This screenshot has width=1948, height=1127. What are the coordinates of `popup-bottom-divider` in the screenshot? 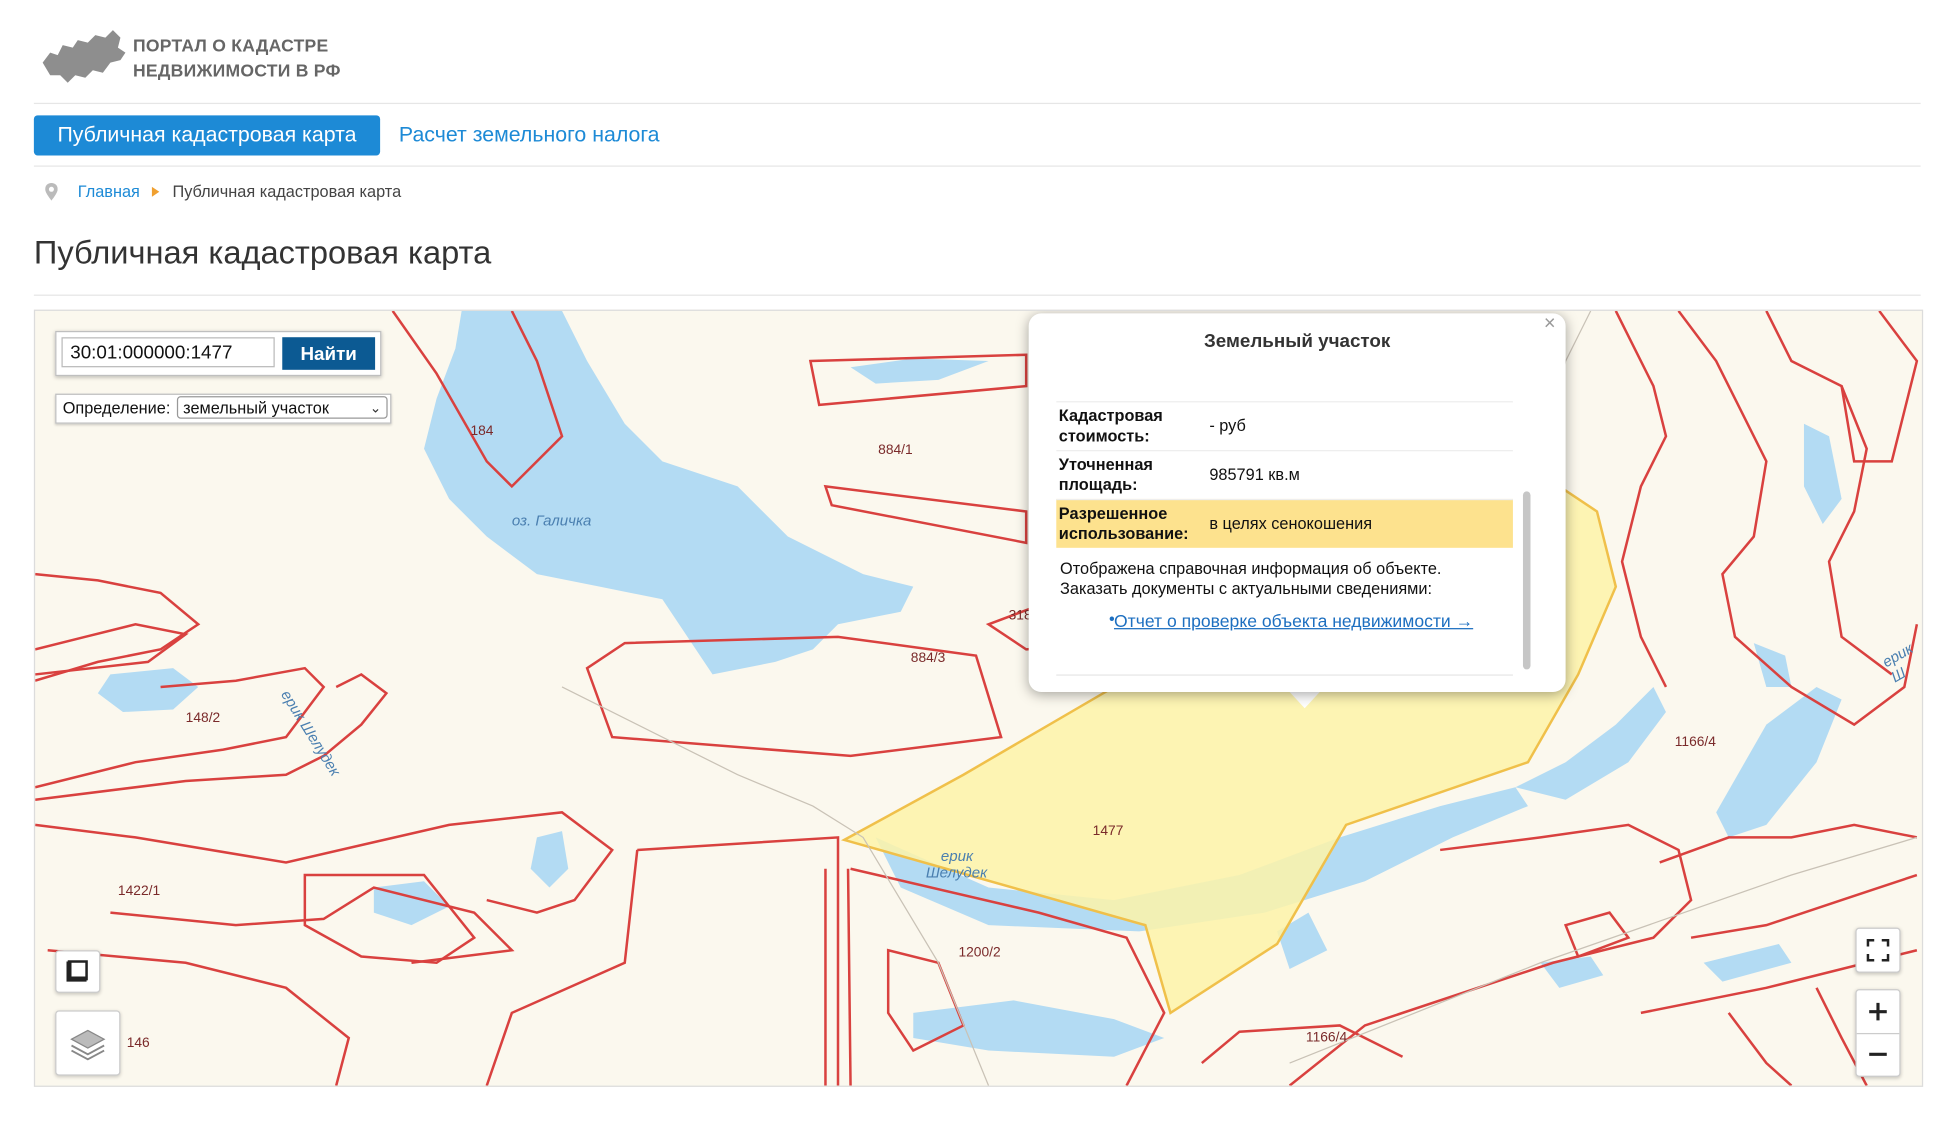 It's located at (1284, 675).